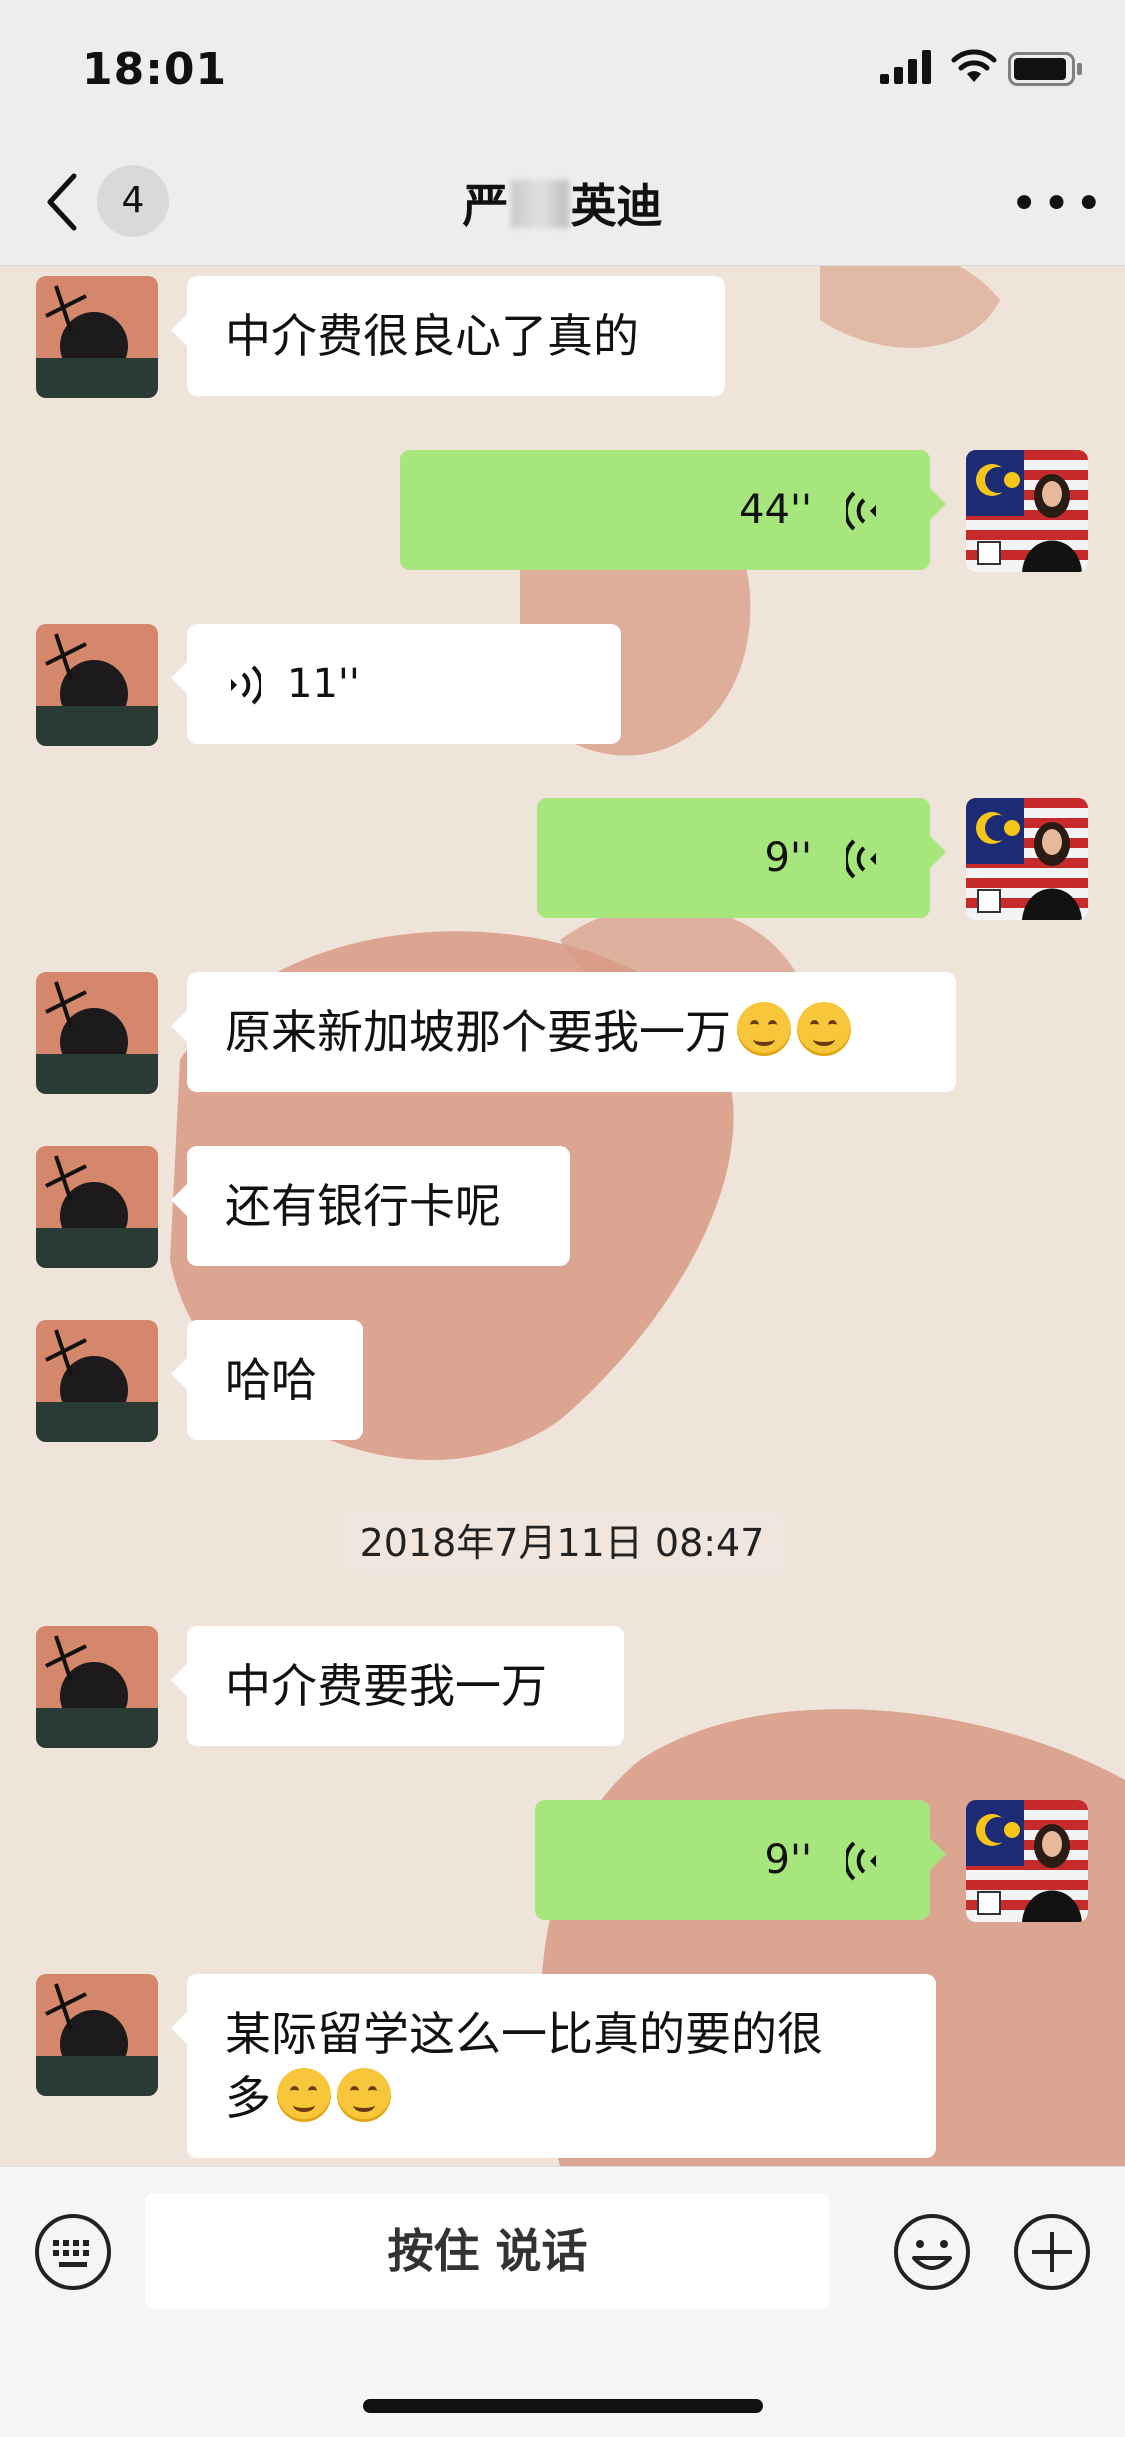  I want to click on chat-timestamp: 2018年7月11日 08:47, so click(562, 1543).